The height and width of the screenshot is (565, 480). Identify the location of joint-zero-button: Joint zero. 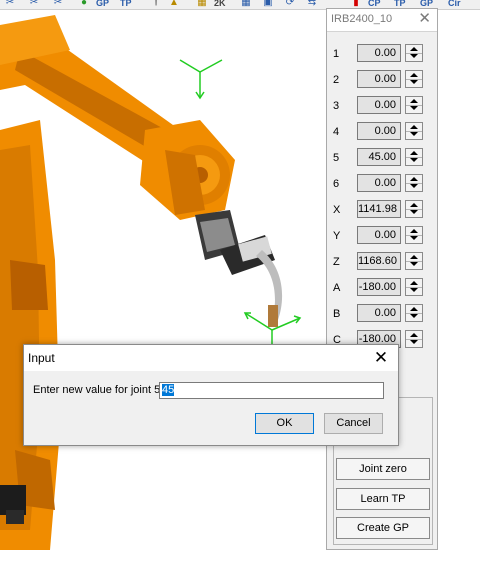
(383, 469).